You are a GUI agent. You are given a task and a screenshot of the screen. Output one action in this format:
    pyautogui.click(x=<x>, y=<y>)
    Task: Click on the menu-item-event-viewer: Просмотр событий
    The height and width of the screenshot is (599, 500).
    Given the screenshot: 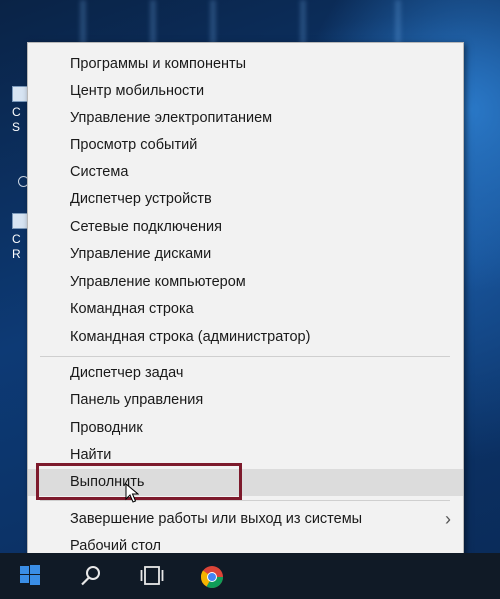 What is the action you would take?
    pyautogui.click(x=245, y=145)
    